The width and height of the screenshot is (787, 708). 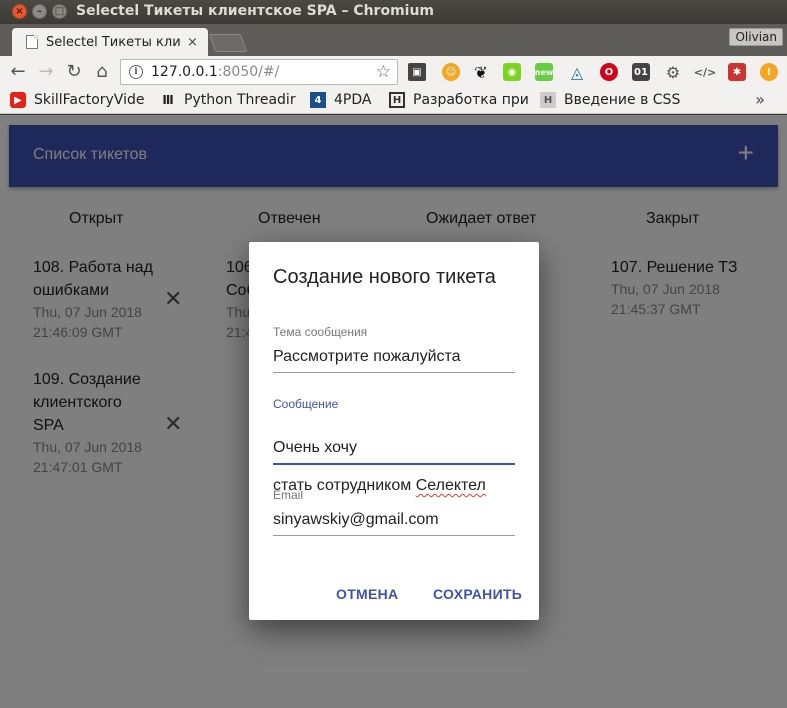 What do you see at coordinates (367, 594) in the screenshot?
I see `cancel-button: ОТМЕНА` at bounding box center [367, 594].